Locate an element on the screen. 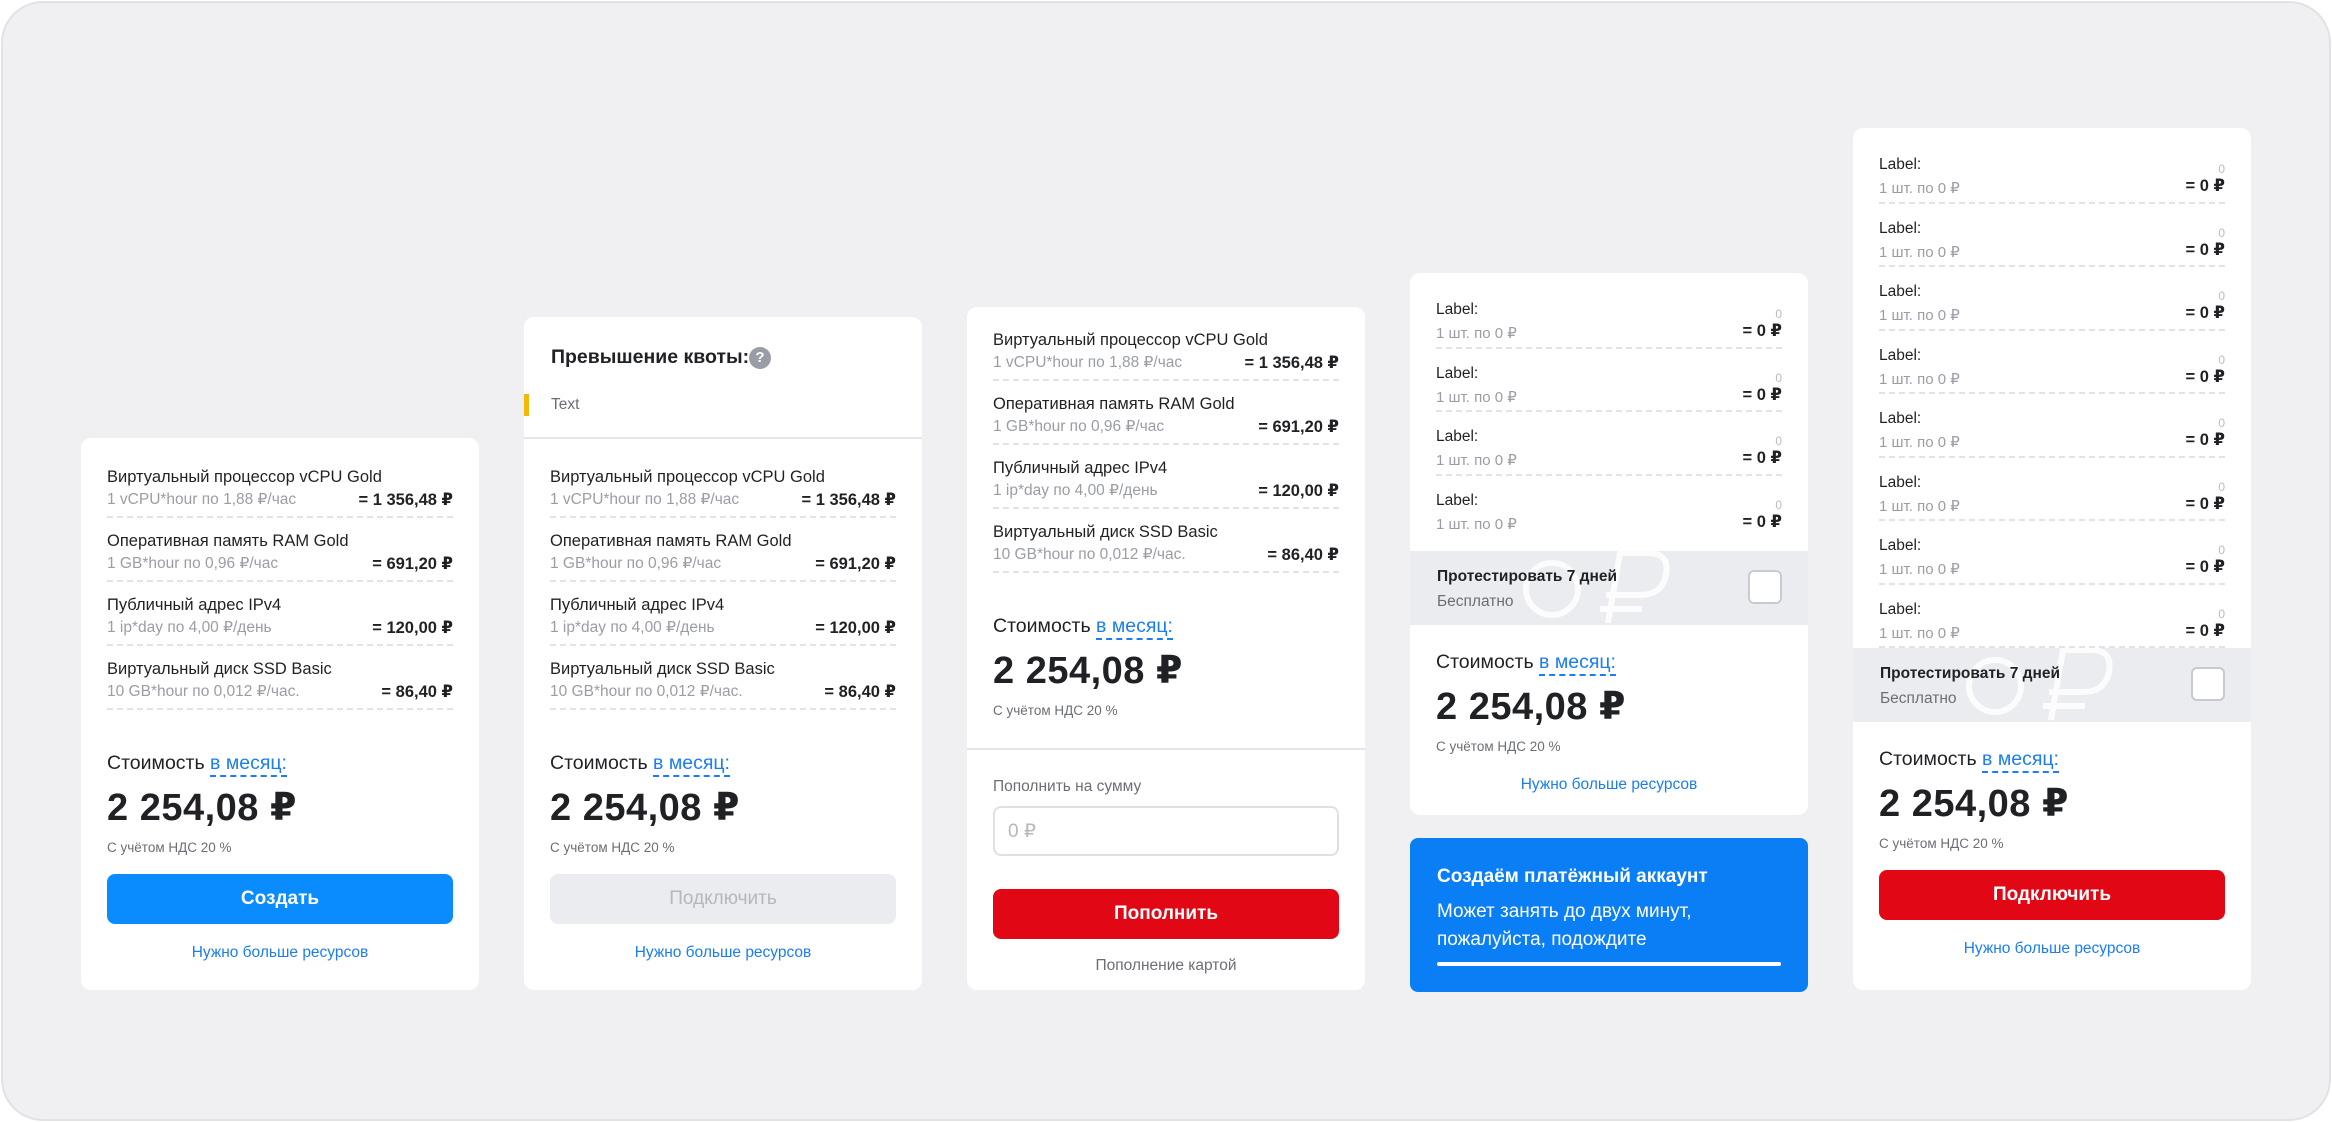  connect-button: Подключить is located at coordinates (2052, 895).